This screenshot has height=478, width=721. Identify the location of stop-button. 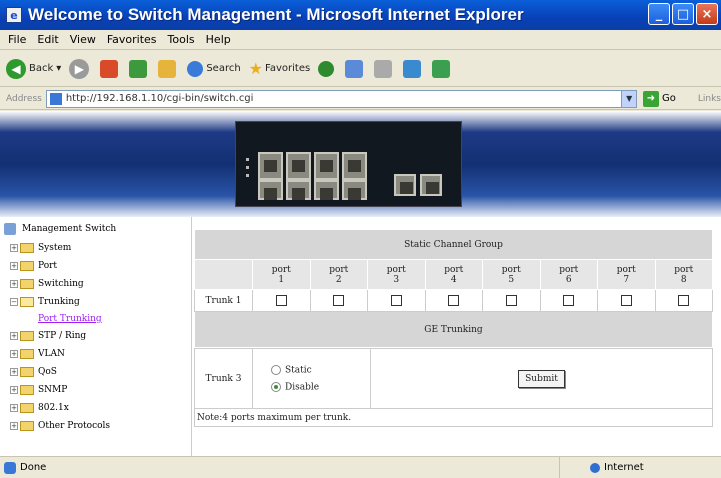
(110, 68).